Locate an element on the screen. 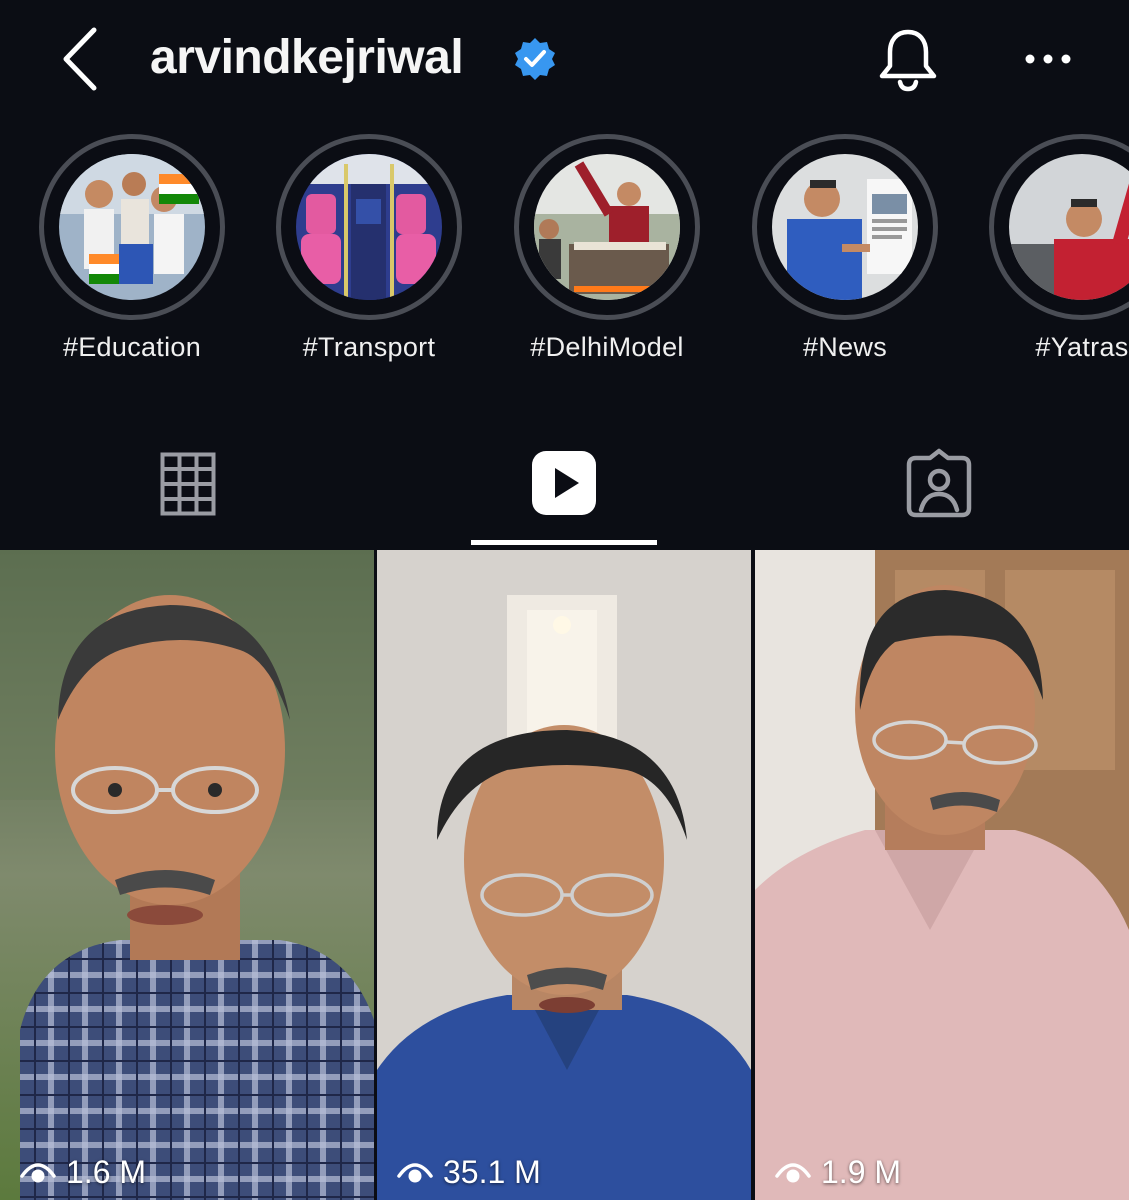 The image size is (1129, 1200). highlight-transport: #Transport is located at coordinates (369, 252).